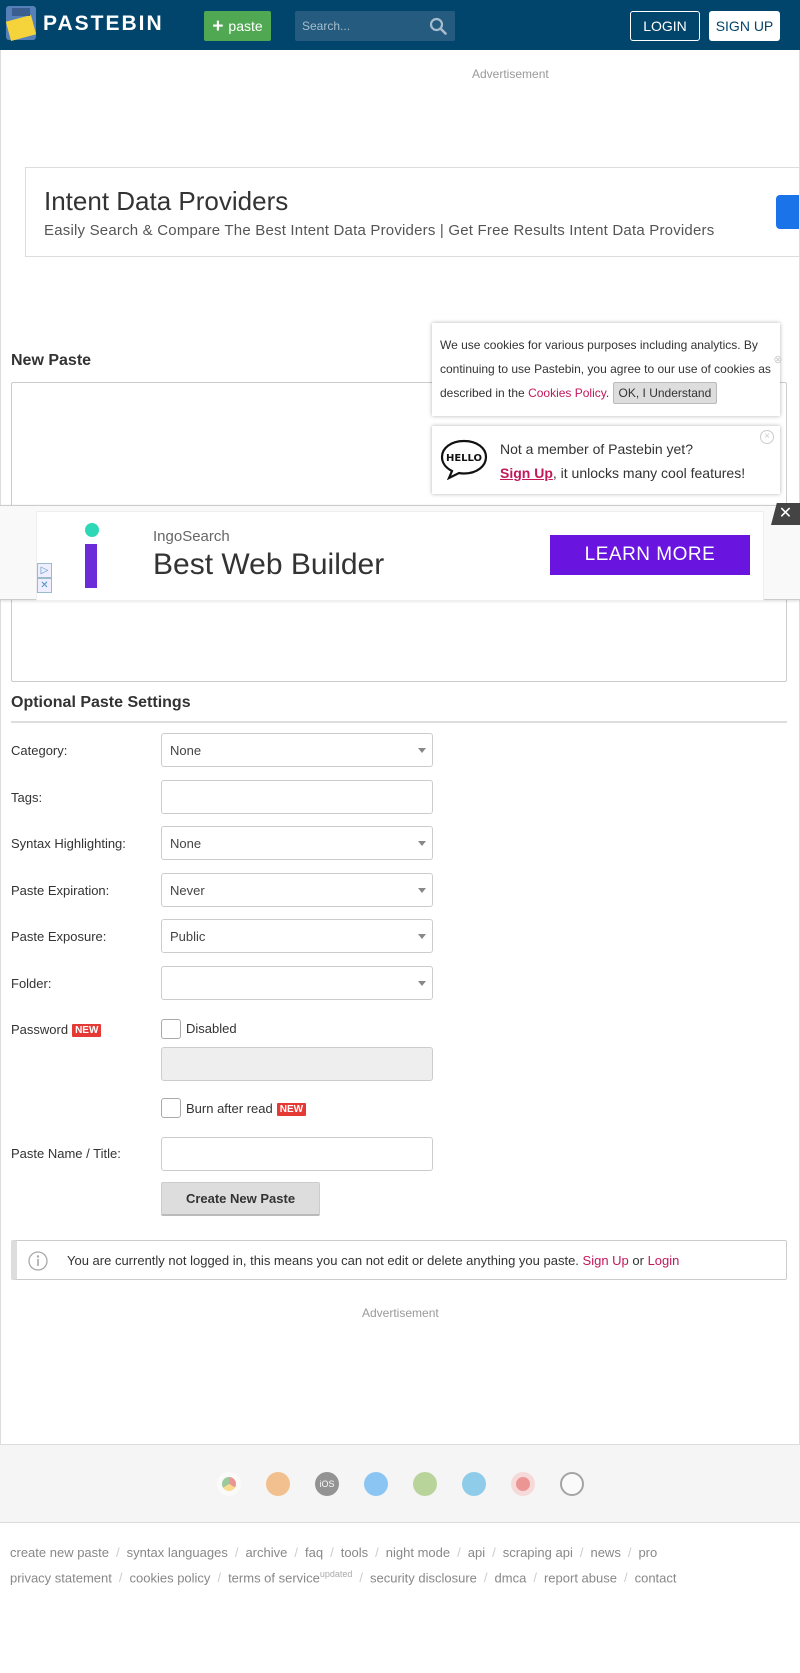 The width and height of the screenshot is (800, 1673). Describe the element at coordinates (166, 201) in the screenshot. I see `ad-banner-title: Intent Data Providers` at that location.